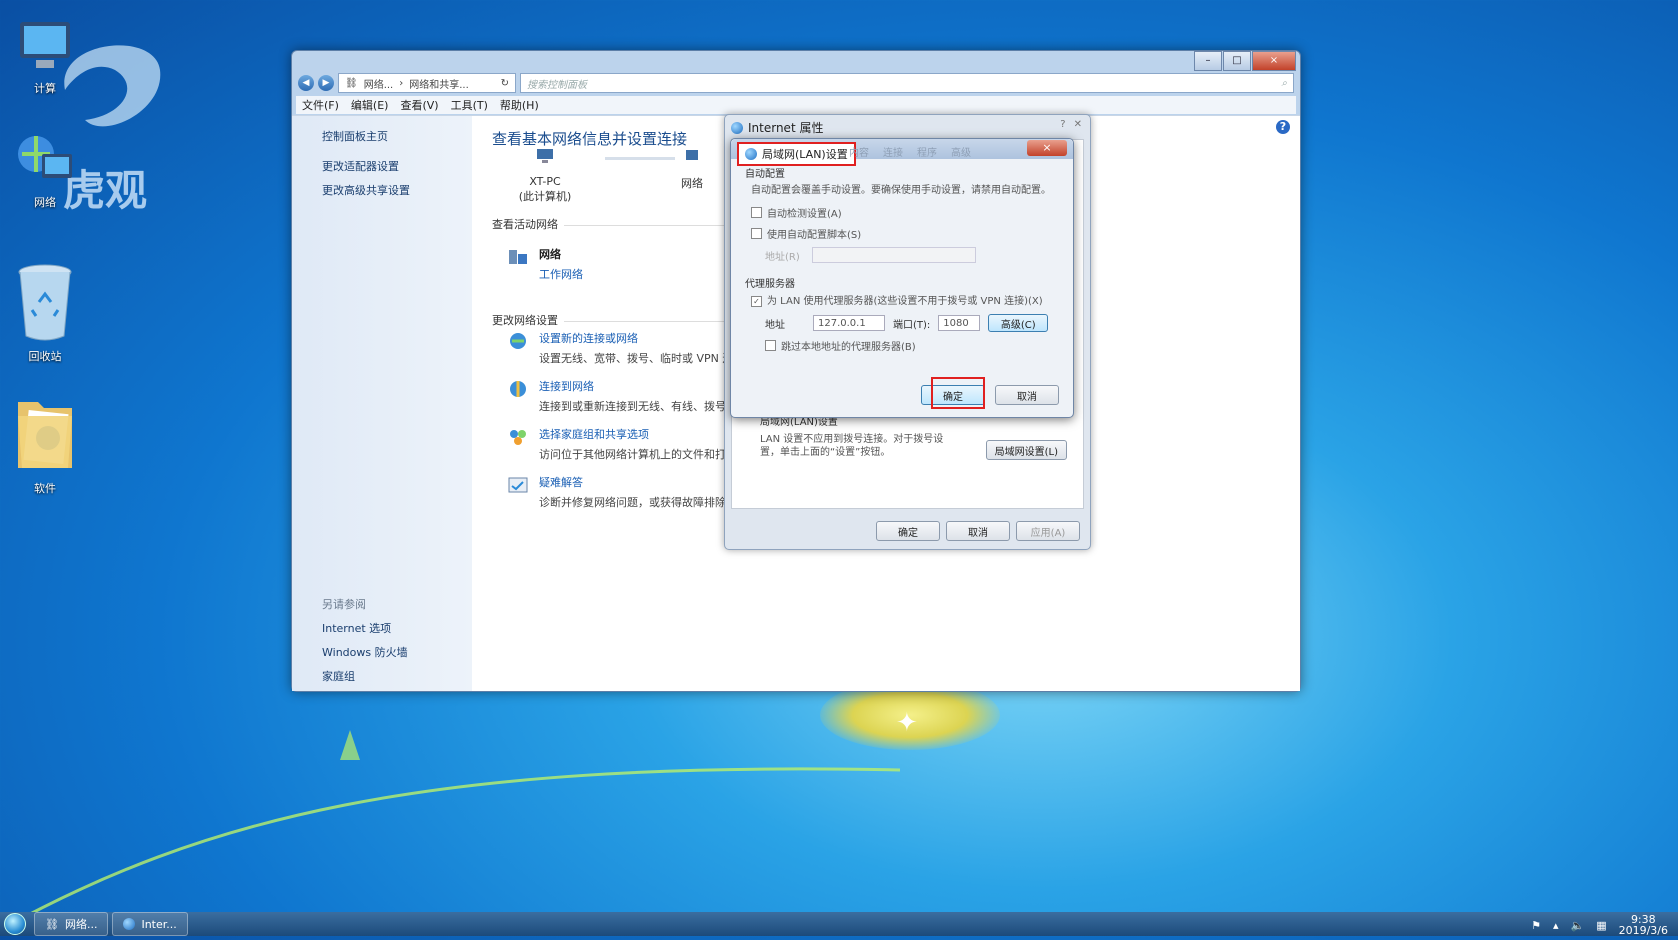  Describe the element at coordinates (775, 325) in the screenshot. I see `proxy-address-label: 地址` at that location.